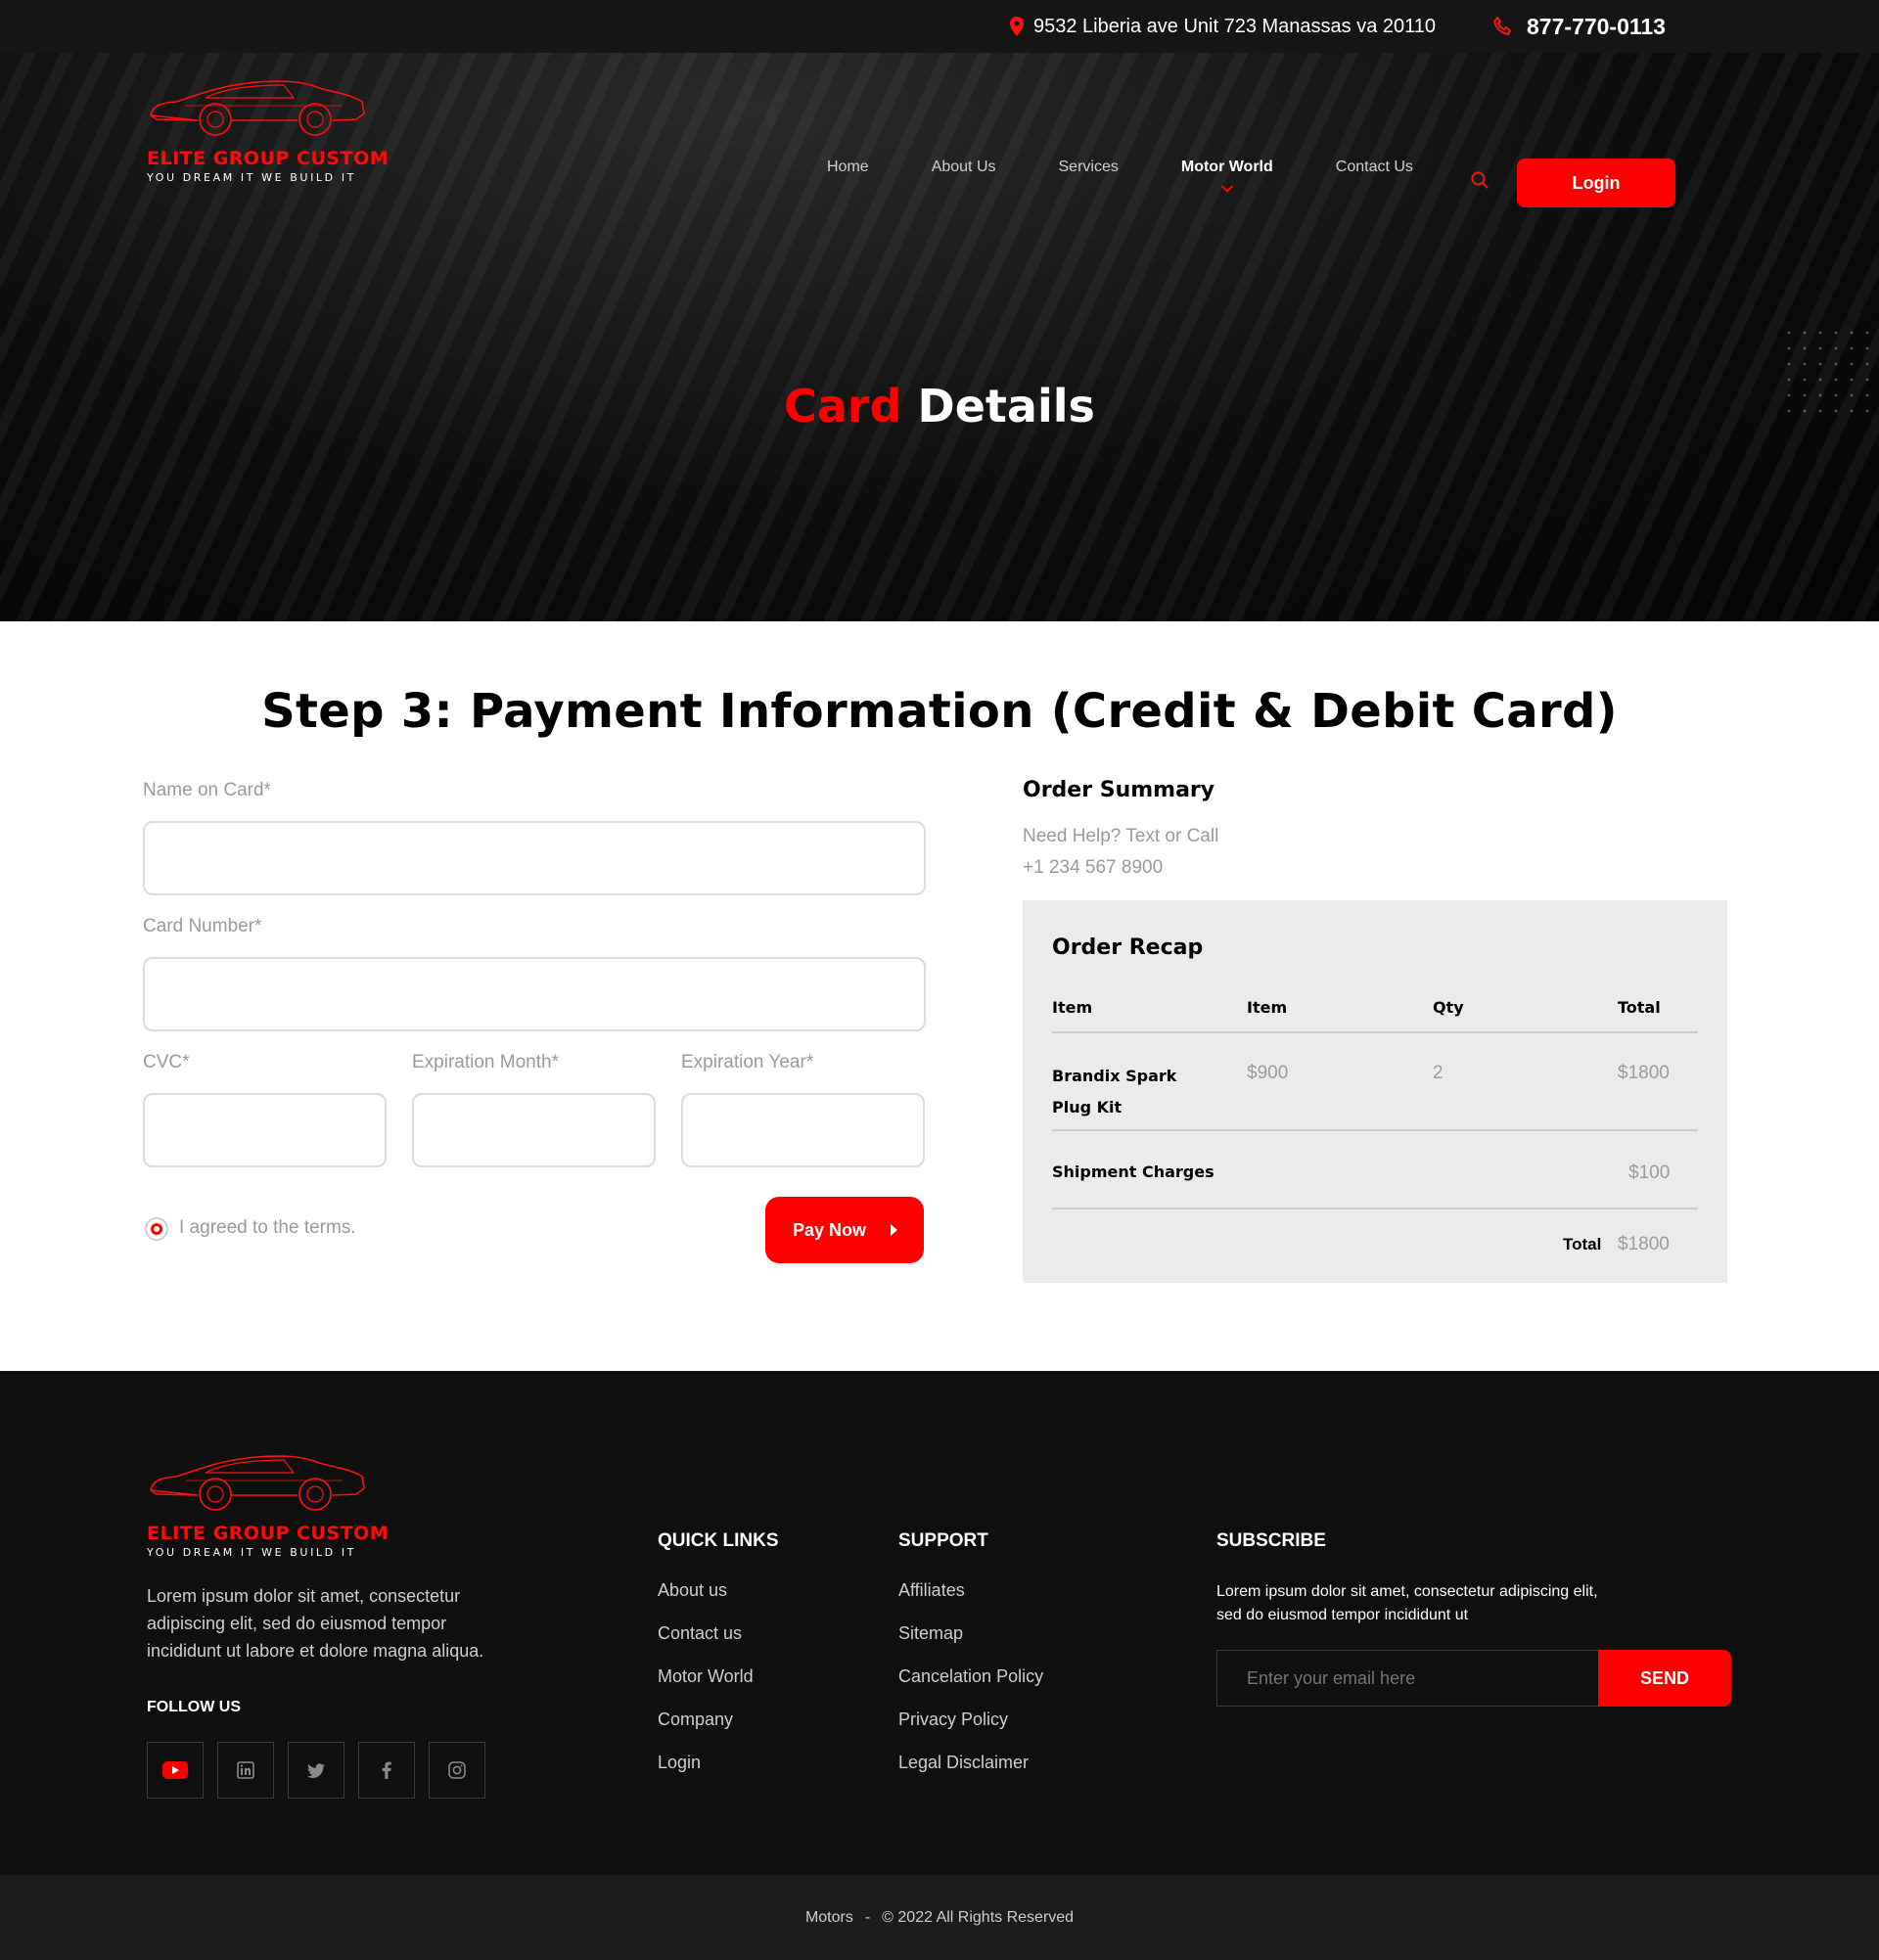 This screenshot has height=1960, width=1879. I want to click on help-phone: +1 234 567 8900, so click(1120, 868).